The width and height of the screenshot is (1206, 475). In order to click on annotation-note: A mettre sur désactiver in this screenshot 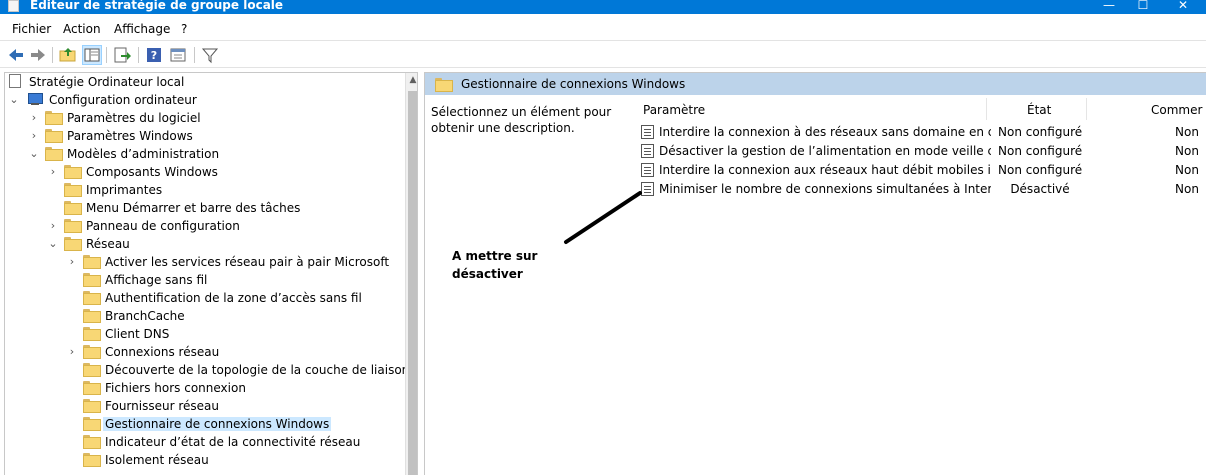, I will do `click(512, 265)`.